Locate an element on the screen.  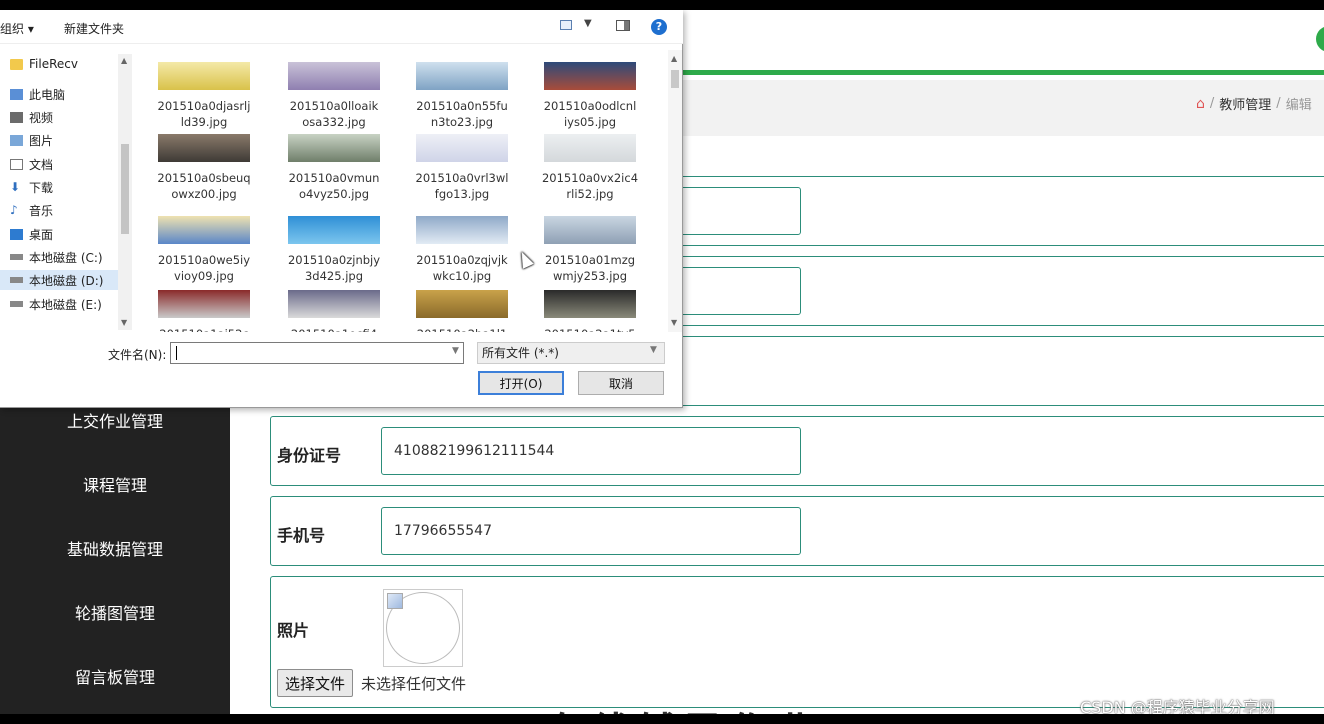
tree-item-label: 音乐 is located at coordinates (41, 210).